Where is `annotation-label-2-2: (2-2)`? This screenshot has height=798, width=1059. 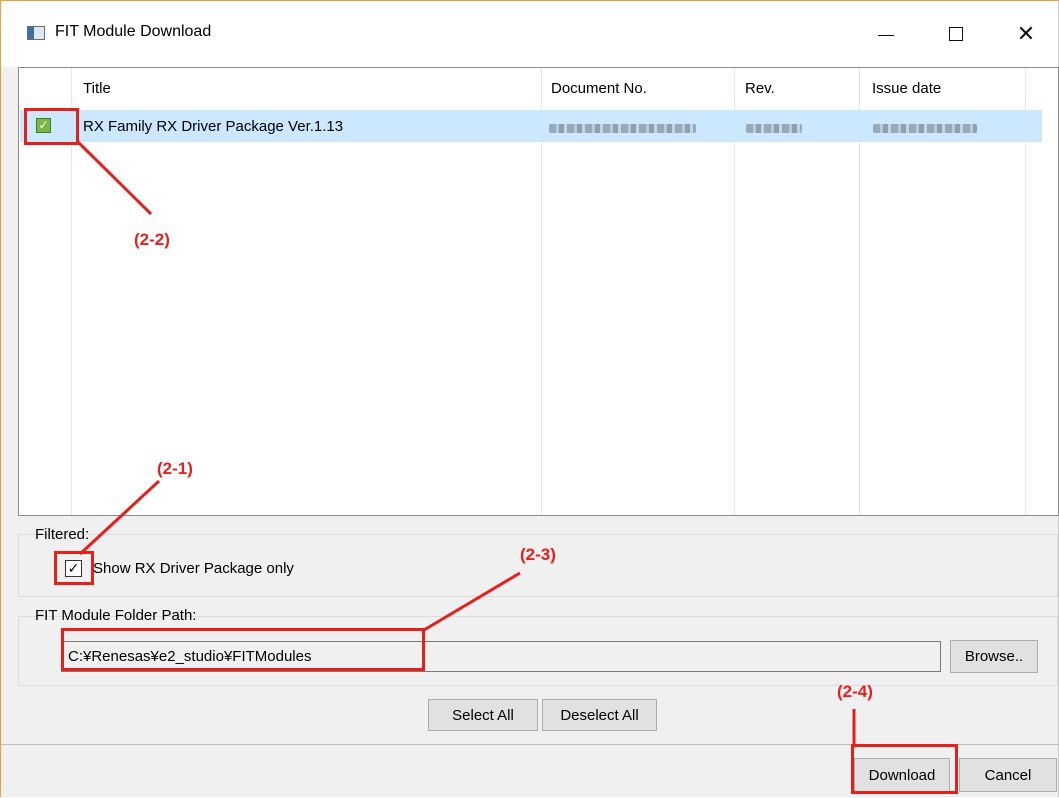 annotation-label-2-2: (2-2) is located at coordinates (152, 239).